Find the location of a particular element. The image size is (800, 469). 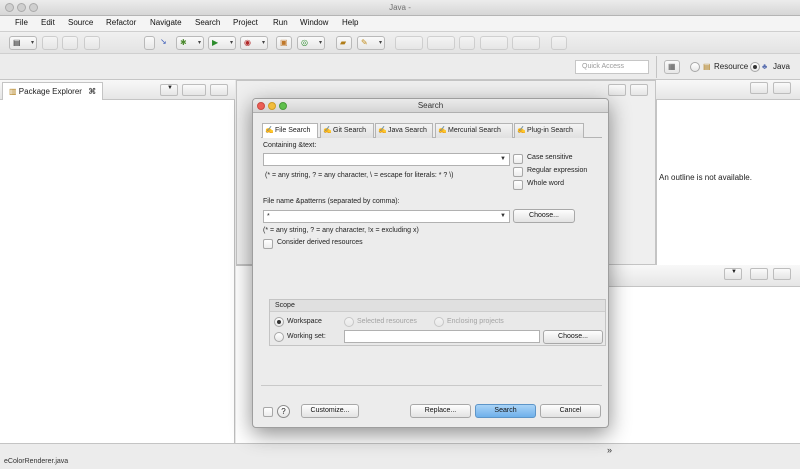

help-icon: ? is located at coordinates (283, 411).